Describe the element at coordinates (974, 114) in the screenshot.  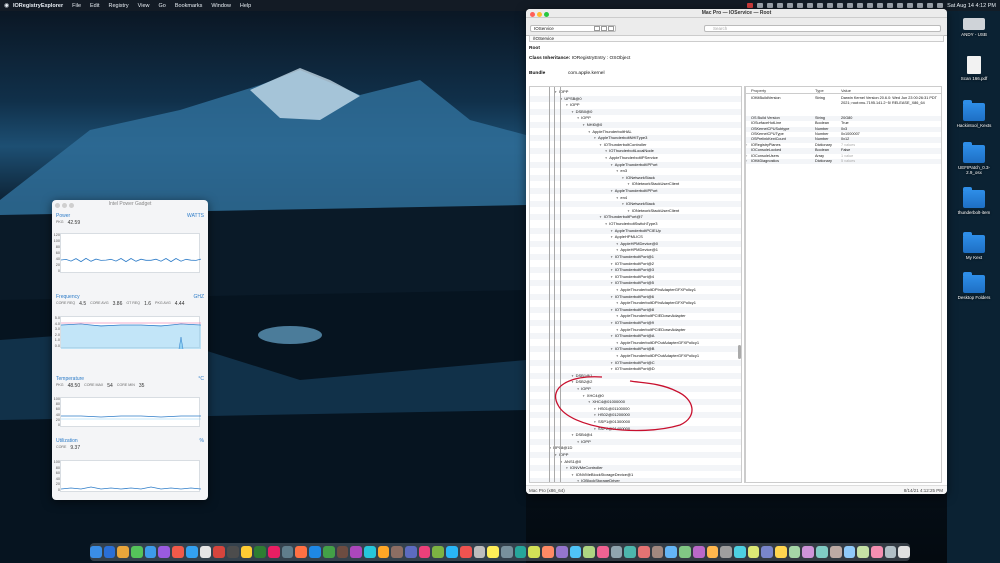
I see `desktop-icon: Hackintool_Kexts` at that location.